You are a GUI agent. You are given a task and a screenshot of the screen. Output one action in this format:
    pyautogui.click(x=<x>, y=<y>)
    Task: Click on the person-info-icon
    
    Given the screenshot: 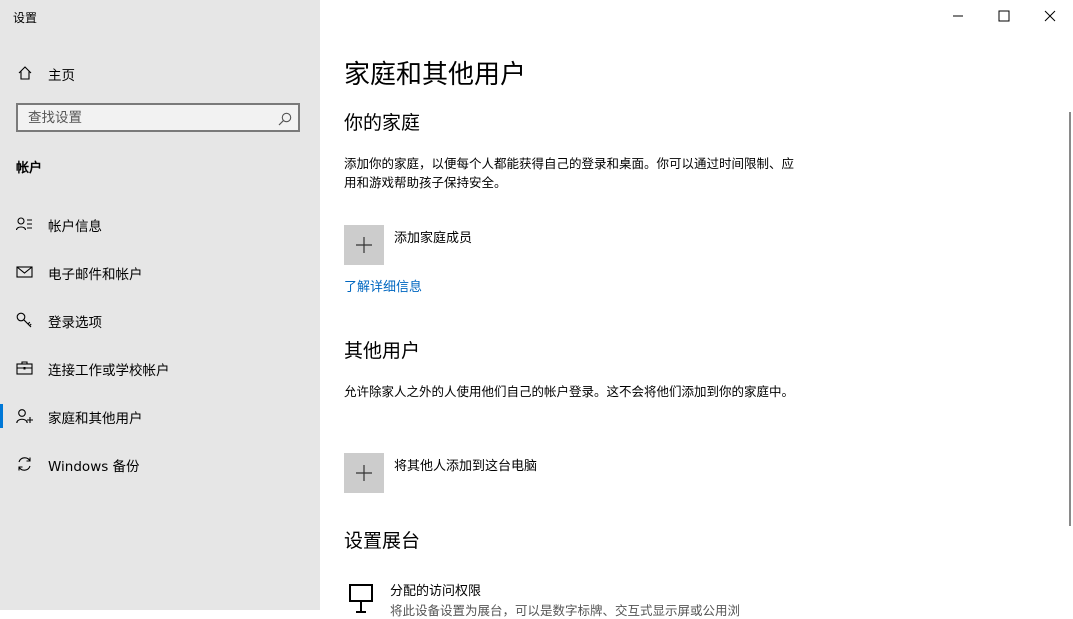 What is the action you would take?
    pyautogui.click(x=24, y=224)
    